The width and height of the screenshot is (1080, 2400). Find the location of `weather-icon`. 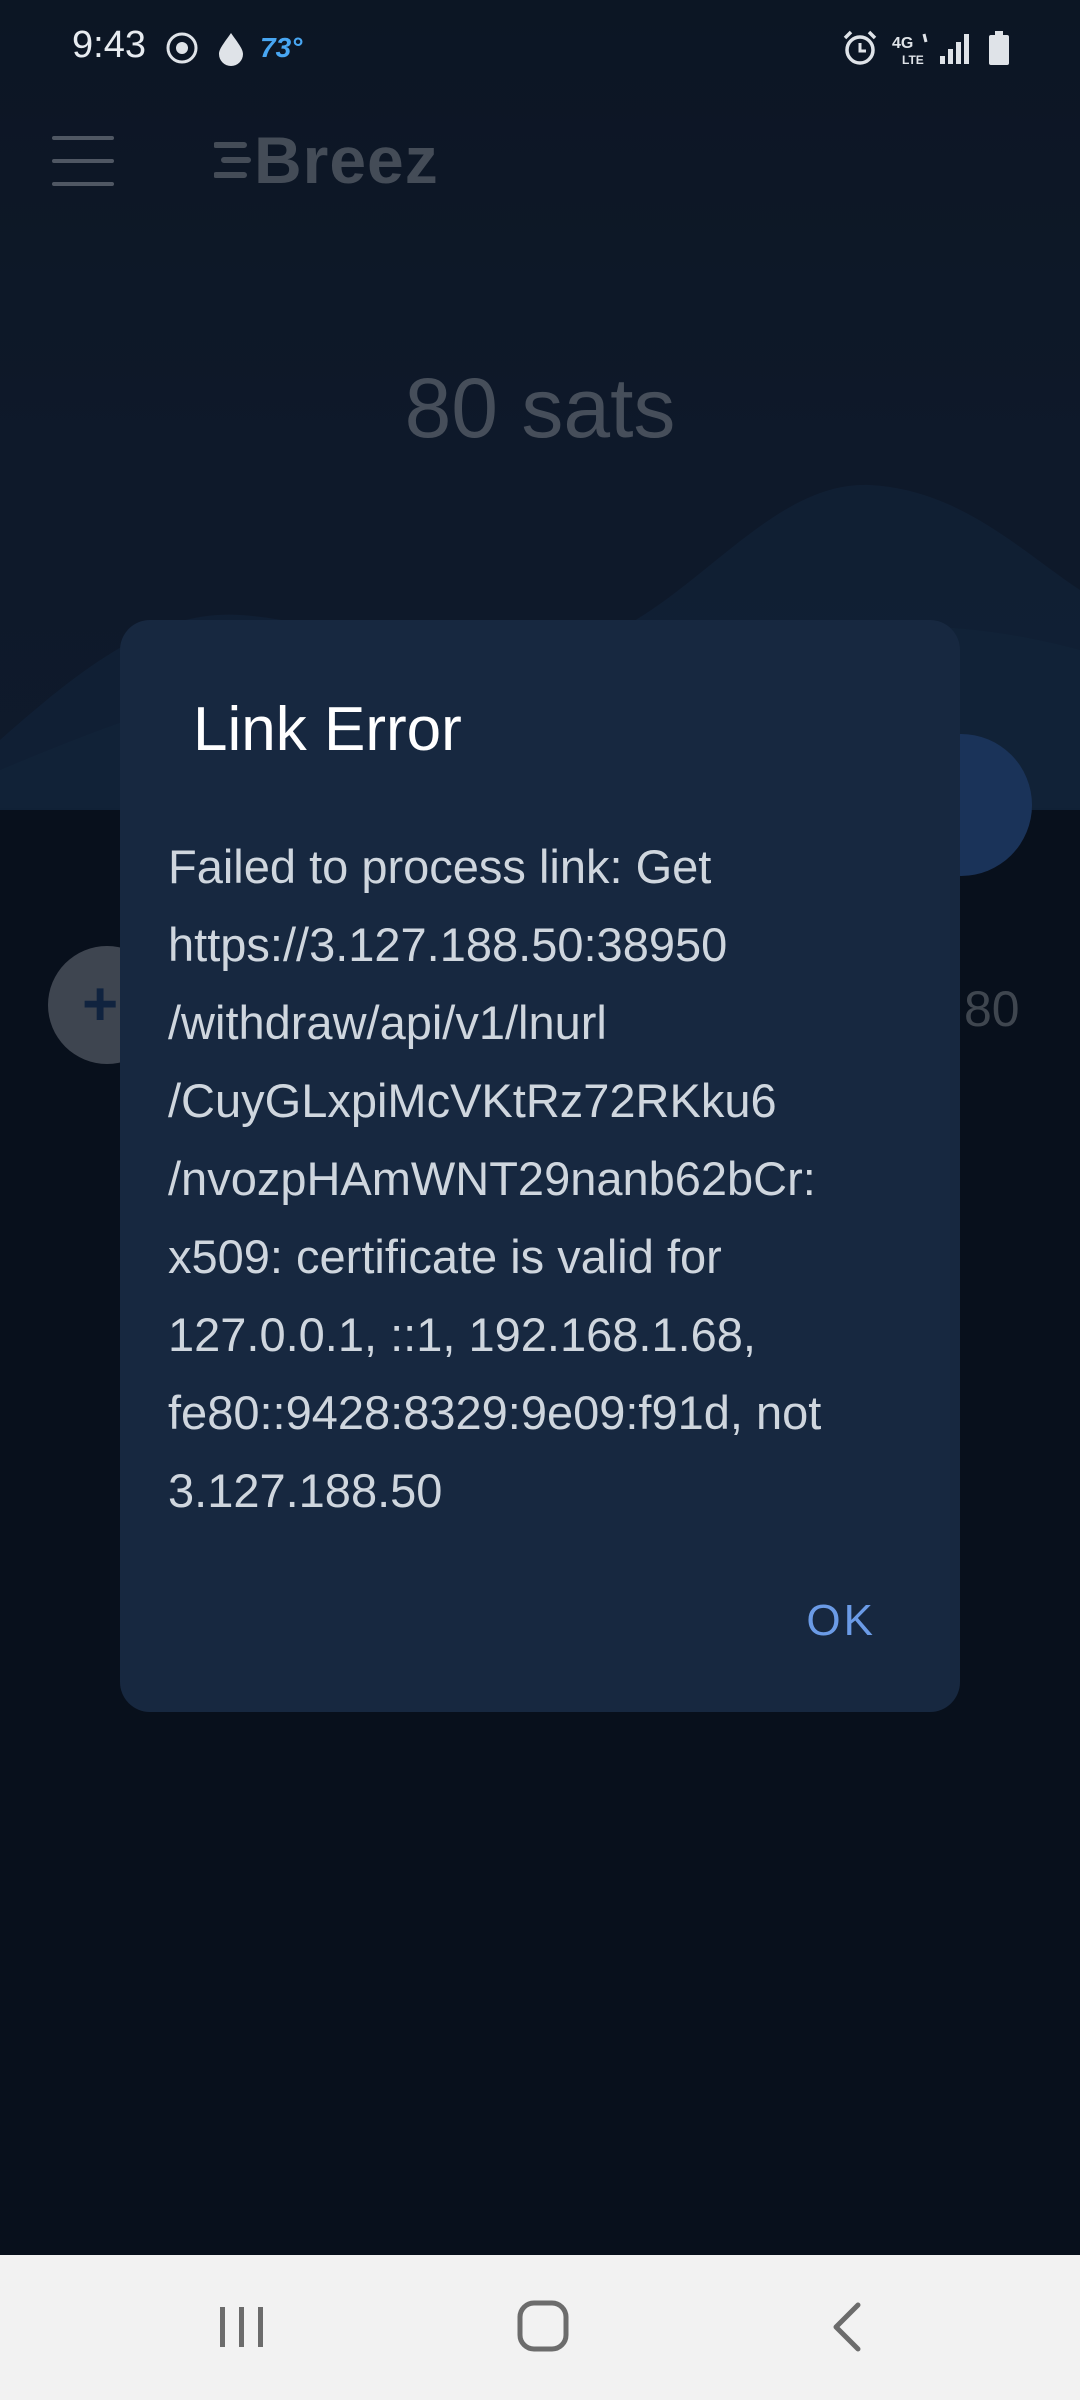

weather-icon is located at coordinates (182, 48).